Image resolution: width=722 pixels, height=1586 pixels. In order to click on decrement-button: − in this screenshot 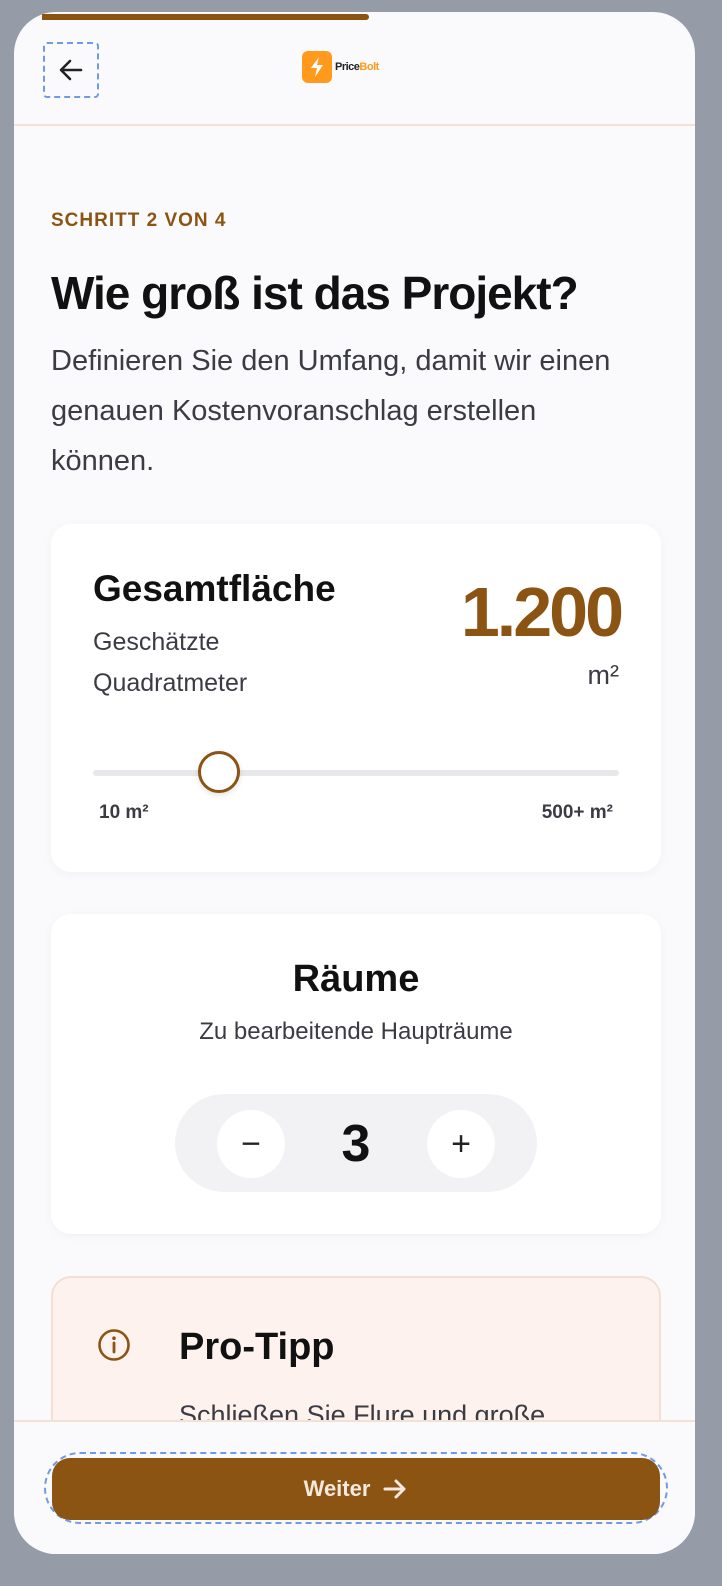, I will do `click(251, 1144)`.